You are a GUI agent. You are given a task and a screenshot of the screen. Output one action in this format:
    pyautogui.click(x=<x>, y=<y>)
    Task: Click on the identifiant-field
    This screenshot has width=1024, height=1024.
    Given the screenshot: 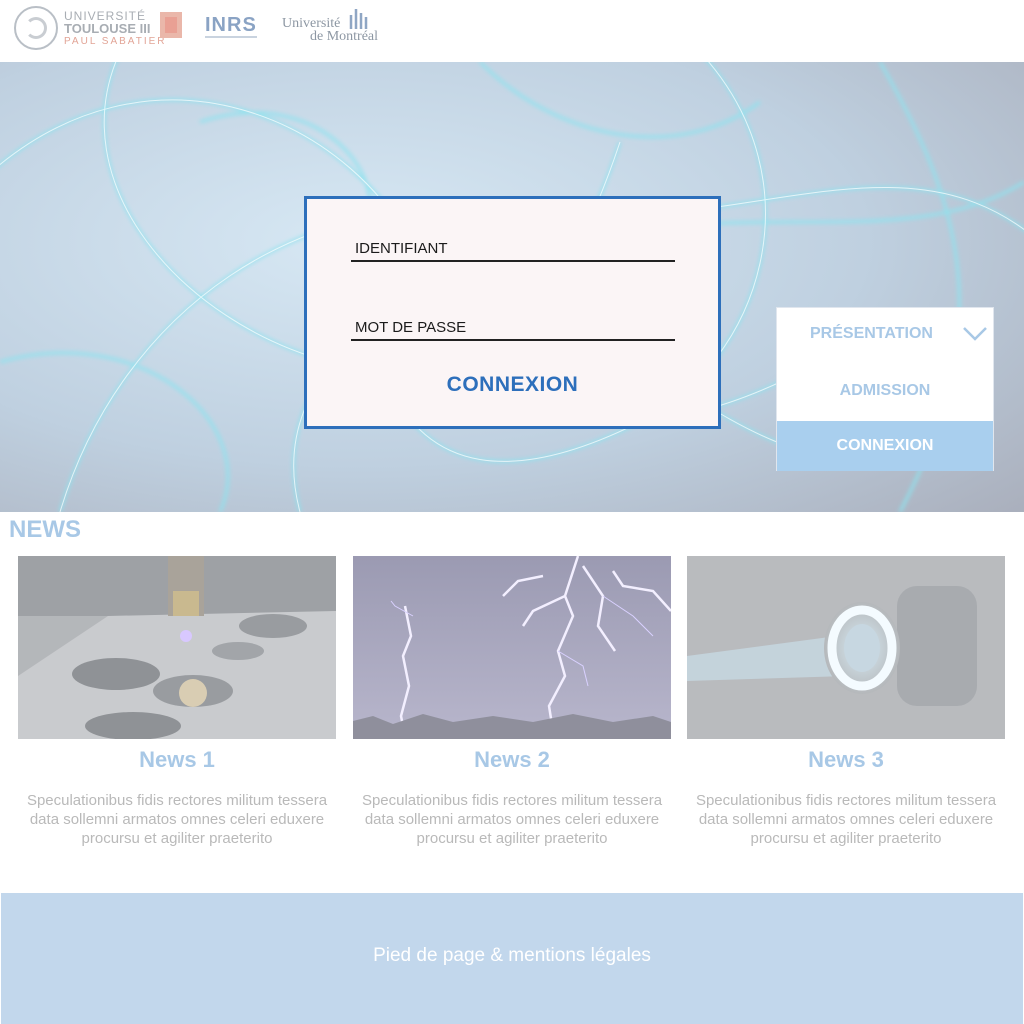 What is the action you would take?
    pyautogui.click(x=515, y=250)
    